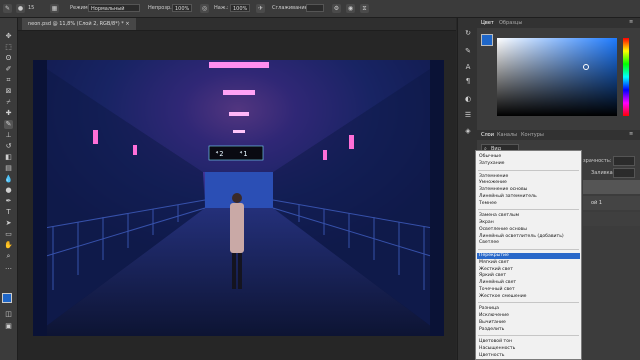 The image size is (640, 360). I want to click on history-brush-tool-icon: ↺, so click(8, 146).